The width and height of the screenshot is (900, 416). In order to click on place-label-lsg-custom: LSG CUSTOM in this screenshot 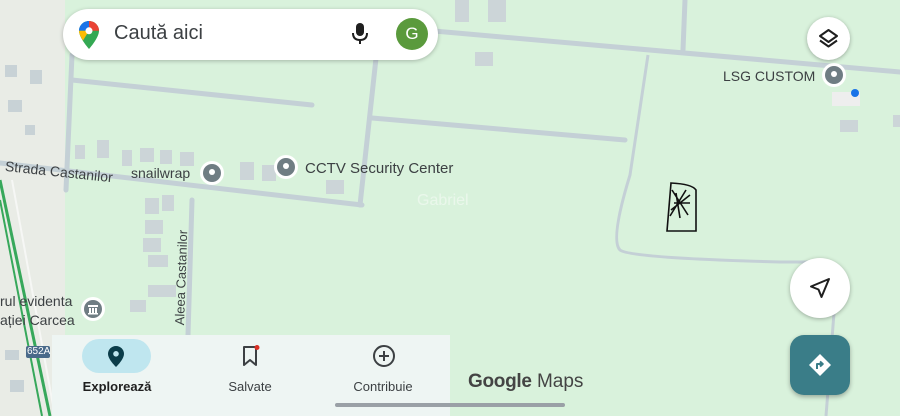, I will do `click(769, 76)`.